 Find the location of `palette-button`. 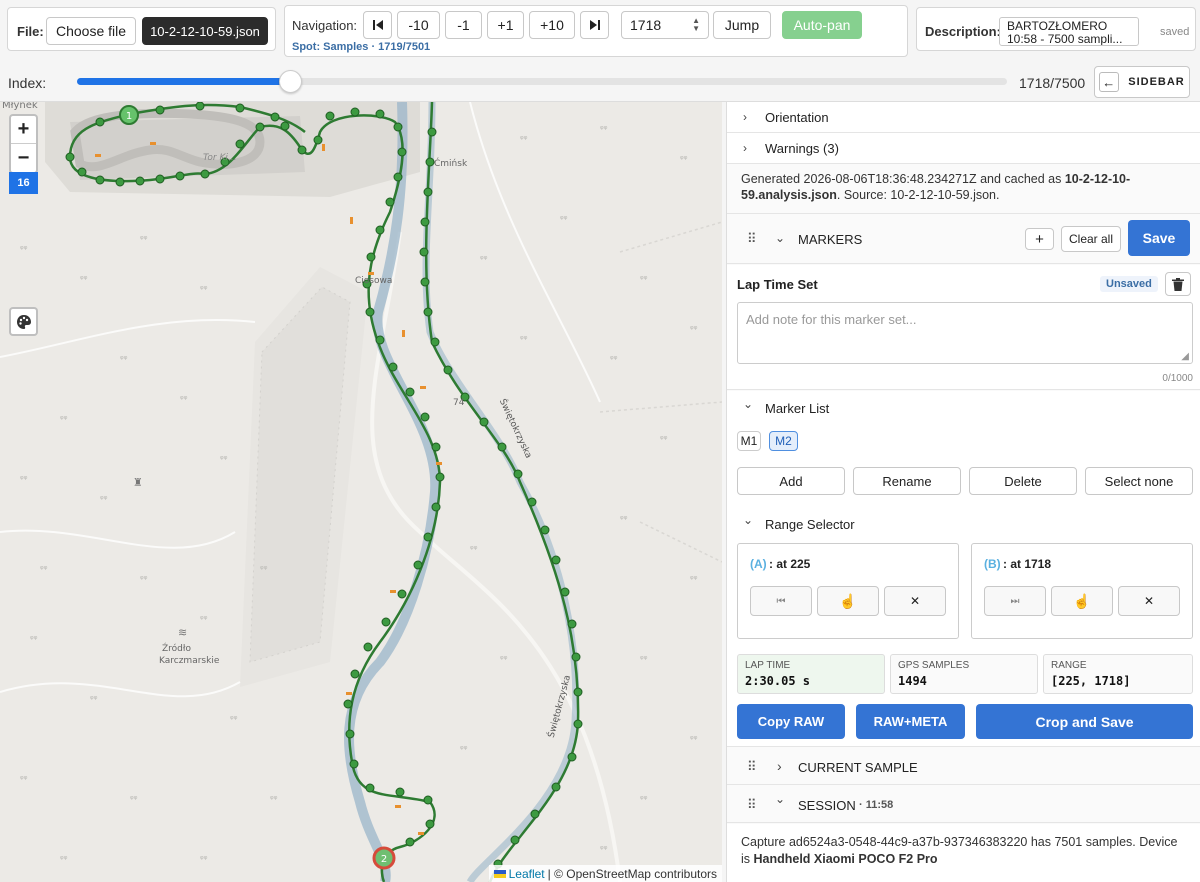

palette-button is located at coordinates (23, 321).